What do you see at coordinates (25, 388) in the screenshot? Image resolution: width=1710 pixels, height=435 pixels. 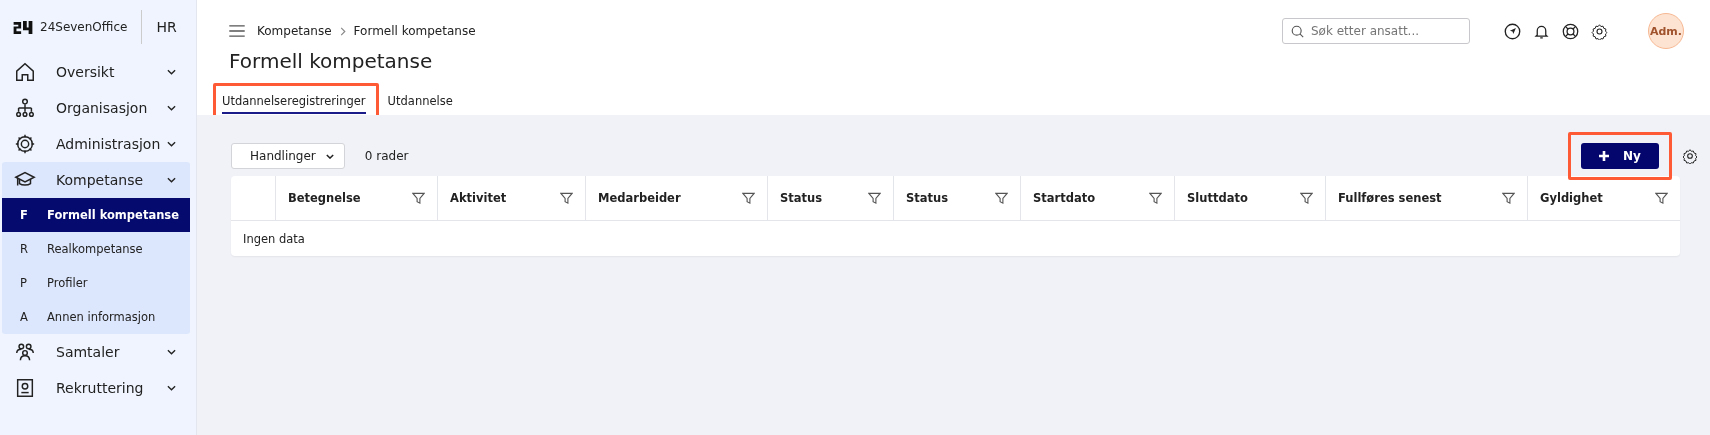 I see `id-badge-icon` at bounding box center [25, 388].